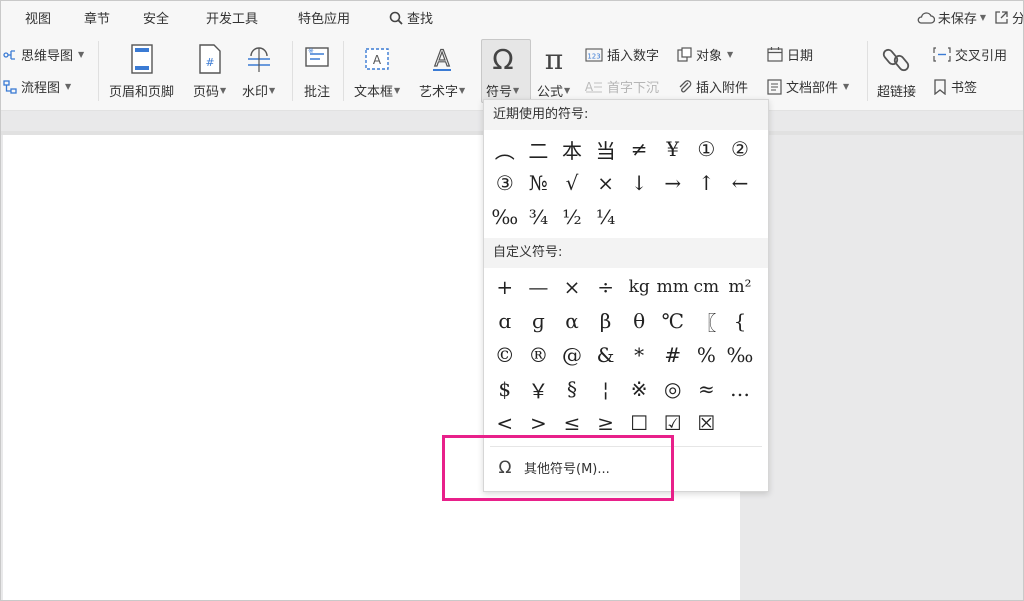  I want to click on calendar-icon, so click(775, 54).